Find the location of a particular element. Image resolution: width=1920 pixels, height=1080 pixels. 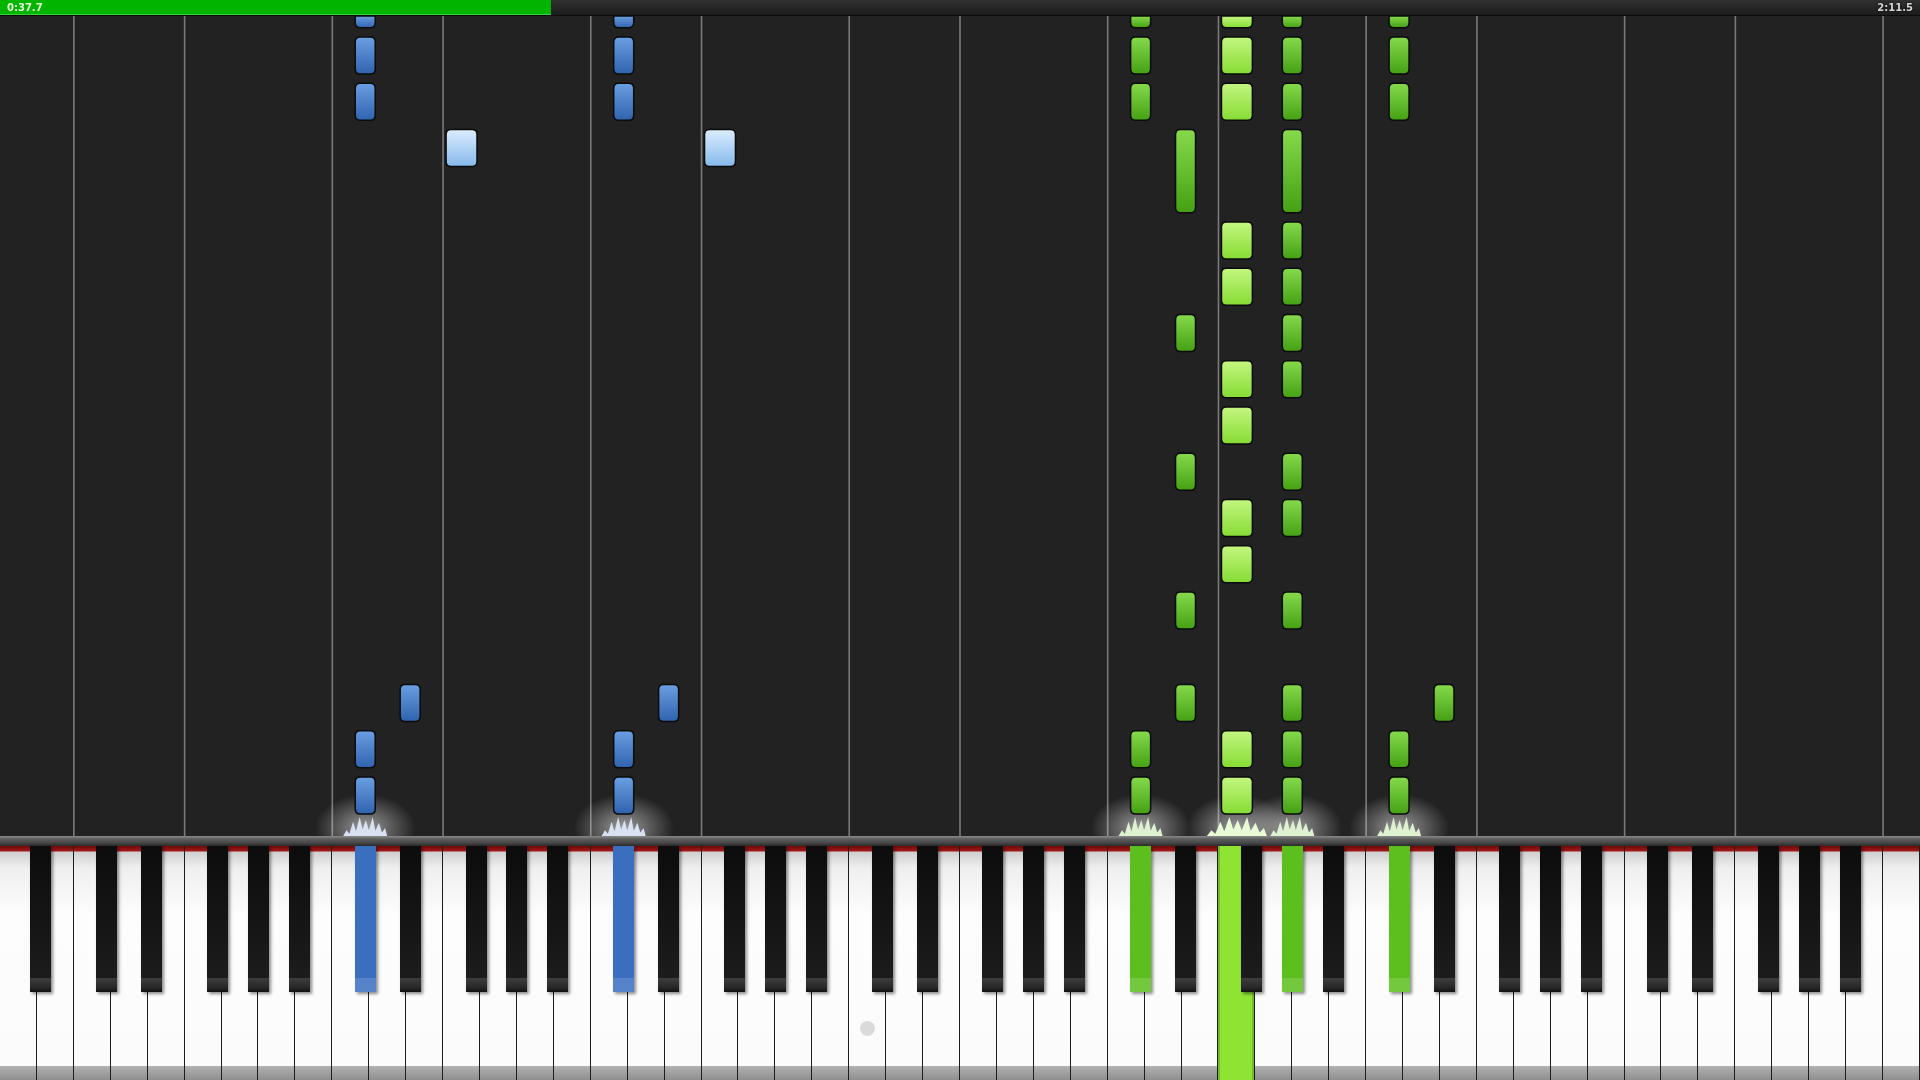

dot-icon is located at coordinates (867, 1028).